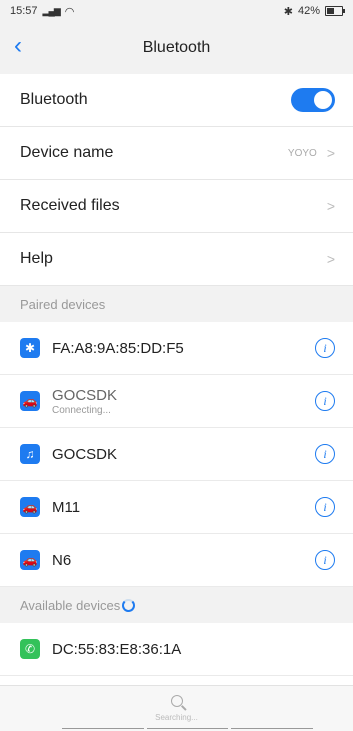 This screenshot has height=731, width=353. I want to click on help-row: Help >, so click(176, 259).